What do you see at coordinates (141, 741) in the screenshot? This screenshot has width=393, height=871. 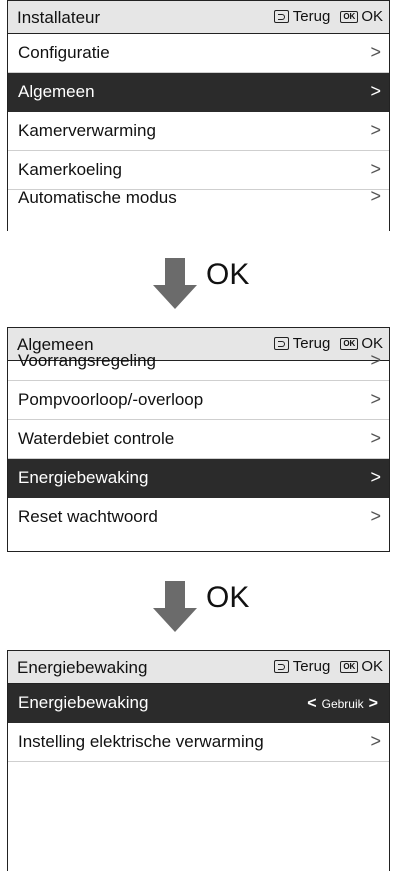 I see `menu-item-label: Instelling elektrische verwarming` at bounding box center [141, 741].